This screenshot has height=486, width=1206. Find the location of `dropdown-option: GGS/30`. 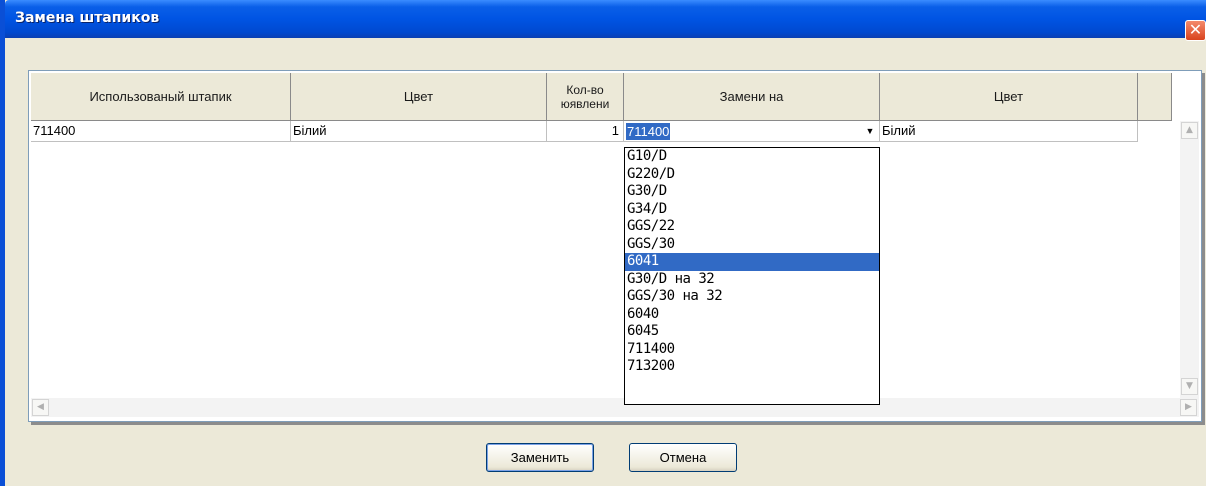

dropdown-option: GGS/30 is located at coordinates (752, 245).